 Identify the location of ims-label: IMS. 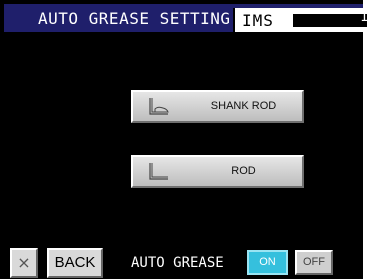
(258, 20).